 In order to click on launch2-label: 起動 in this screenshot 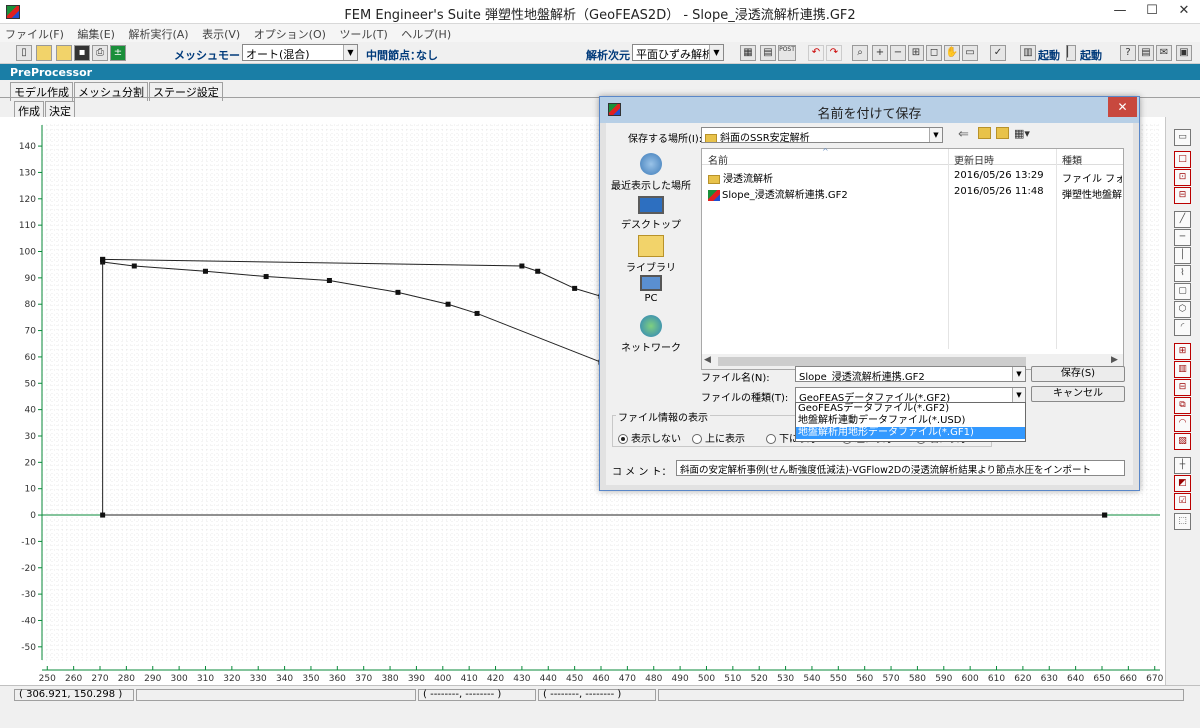, I will do `click(1091, 55)`.